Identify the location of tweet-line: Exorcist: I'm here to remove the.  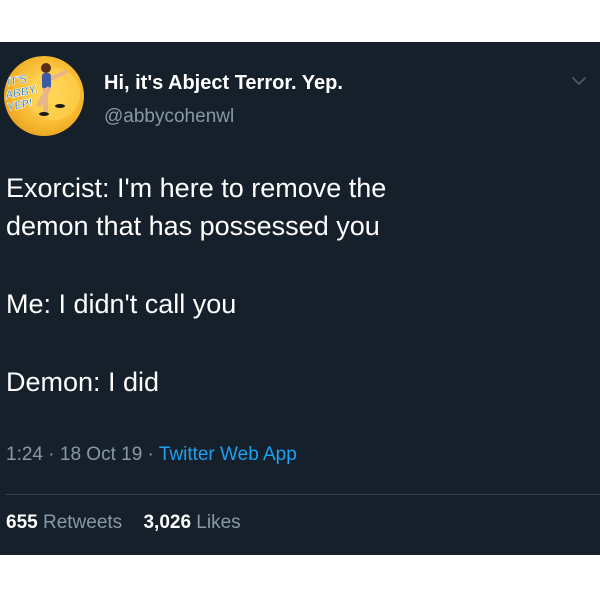
(196, 188).